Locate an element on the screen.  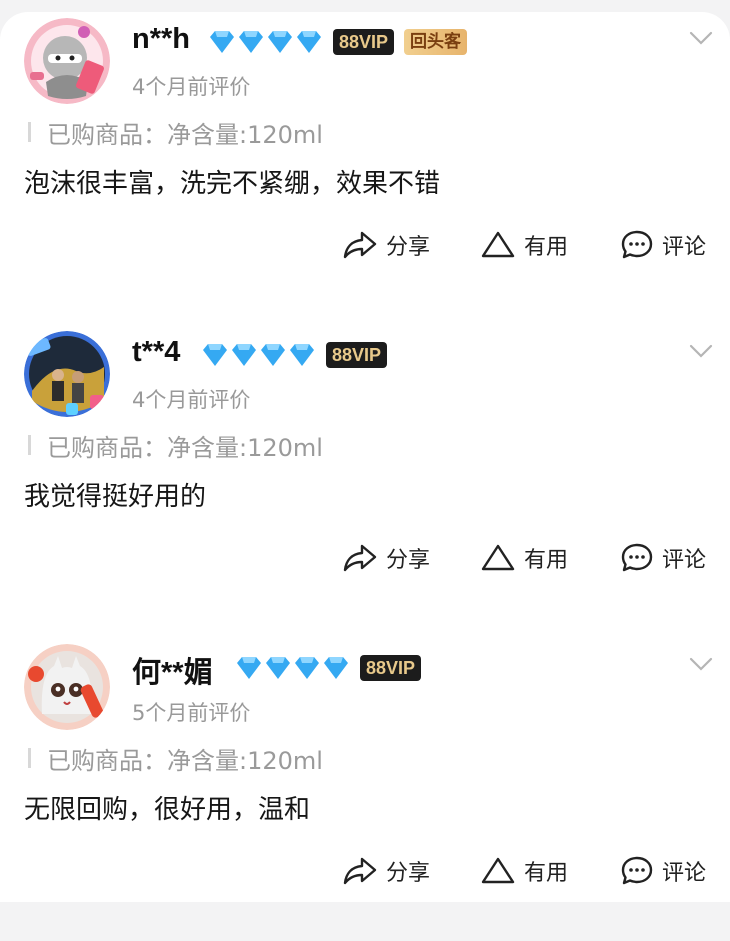
user-name: t**4 is located at coordinates (156, 352).